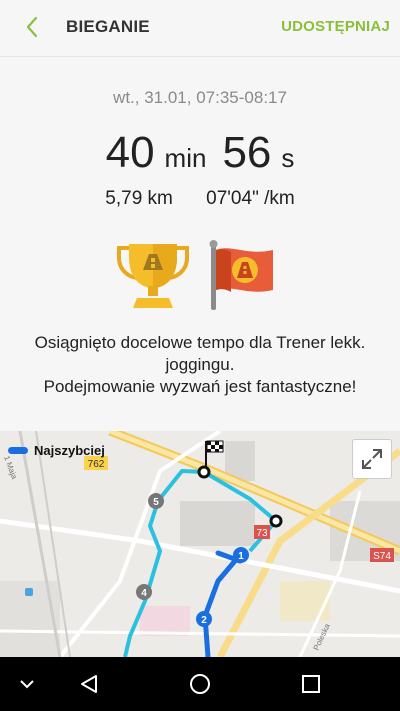 This screenshot has width=400, height=711. What do you see at coordinates (200, 28) in the screenshot?
I see `app-header: BIEGANIE UDOSTĘPNIAJ` at bounding box center [200, 28].